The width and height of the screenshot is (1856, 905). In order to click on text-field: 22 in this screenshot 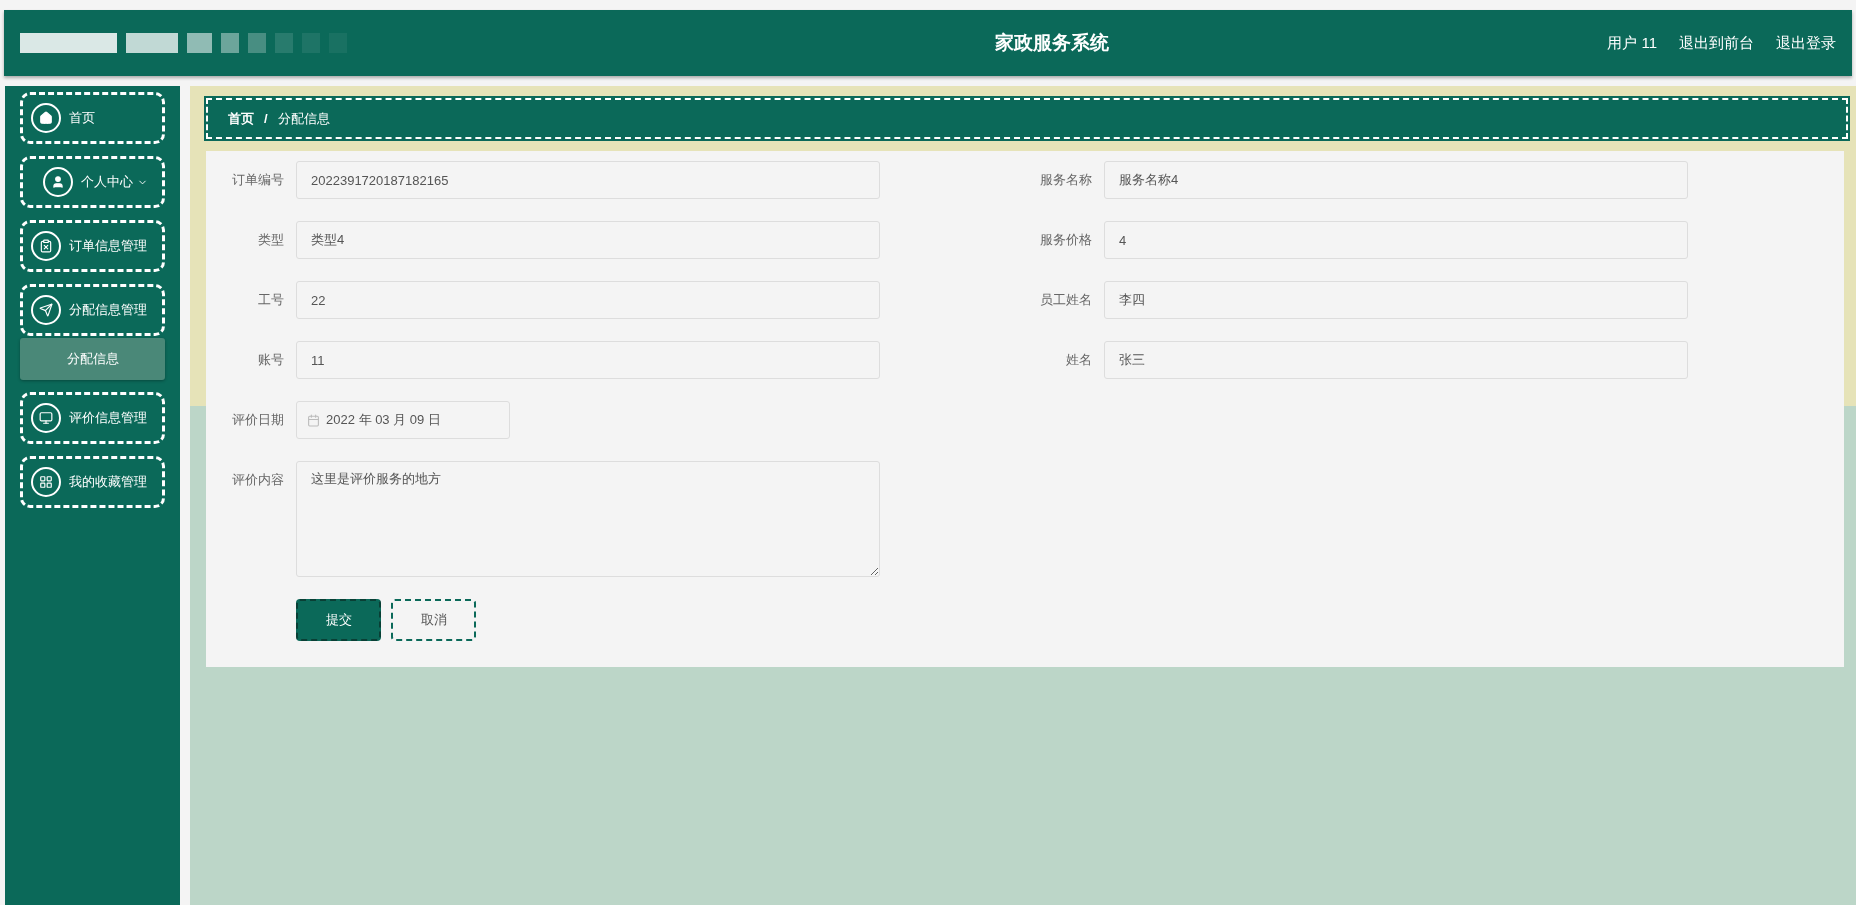, I will do `click(588, 300)`.